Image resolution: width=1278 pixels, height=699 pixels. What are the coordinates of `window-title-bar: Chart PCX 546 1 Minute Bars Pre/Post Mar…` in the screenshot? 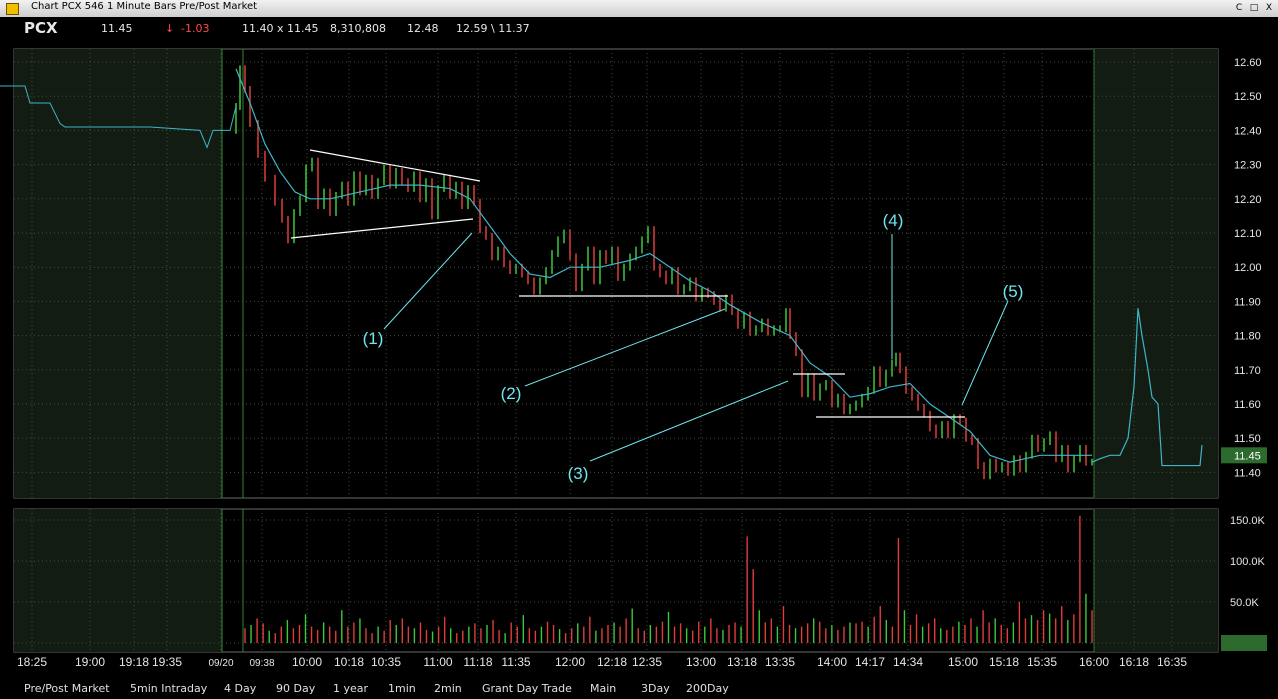 It's located at (639, 9).